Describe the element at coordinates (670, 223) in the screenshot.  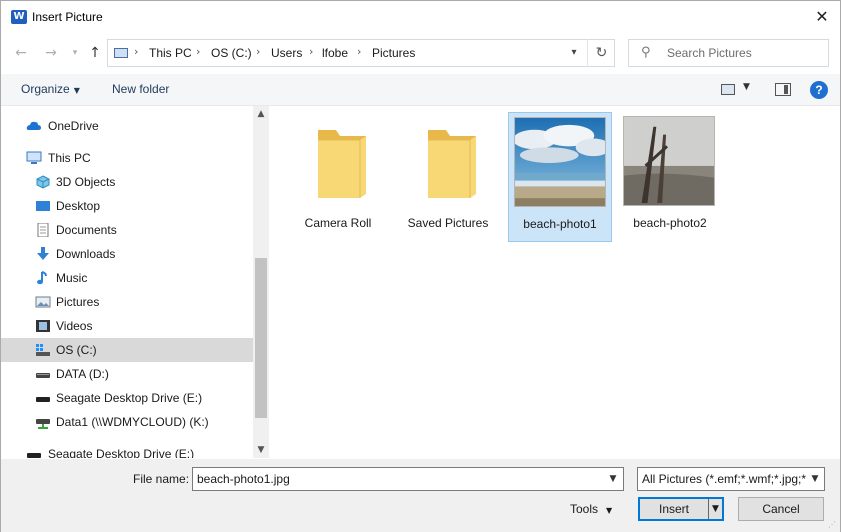
I see `file-item-label: beach-photo2` at that location.